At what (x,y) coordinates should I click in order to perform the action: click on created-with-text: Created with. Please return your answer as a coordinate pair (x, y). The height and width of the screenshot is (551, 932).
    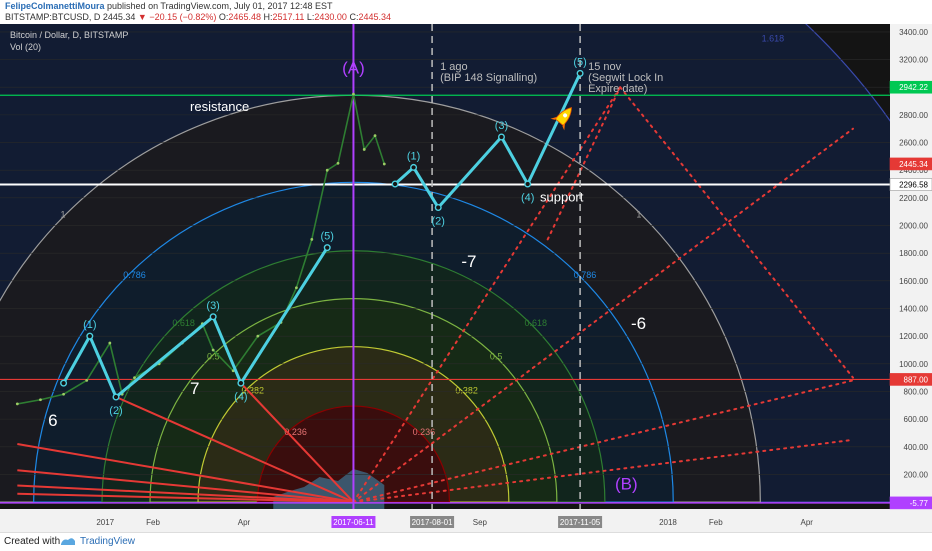
    Looking at the image, I should click on (32, 541).